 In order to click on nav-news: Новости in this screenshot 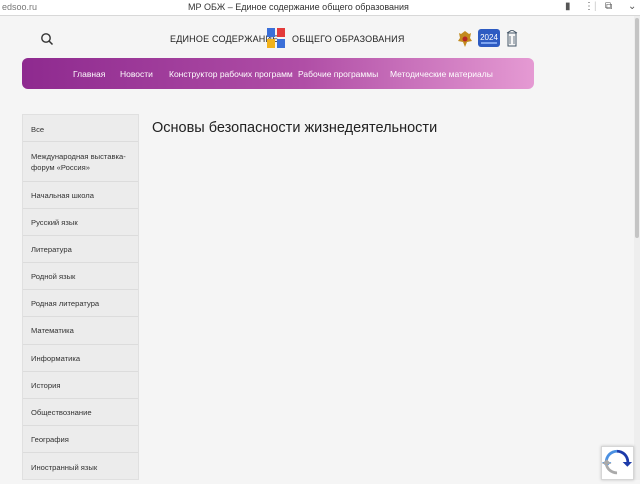, I will do `click(136, 74)`.